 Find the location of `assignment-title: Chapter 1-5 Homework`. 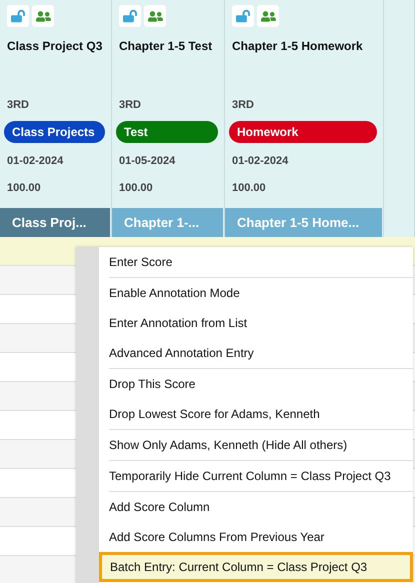

assignment-title: Chapter 1-5 Homework is located at coordinates (298, 46).